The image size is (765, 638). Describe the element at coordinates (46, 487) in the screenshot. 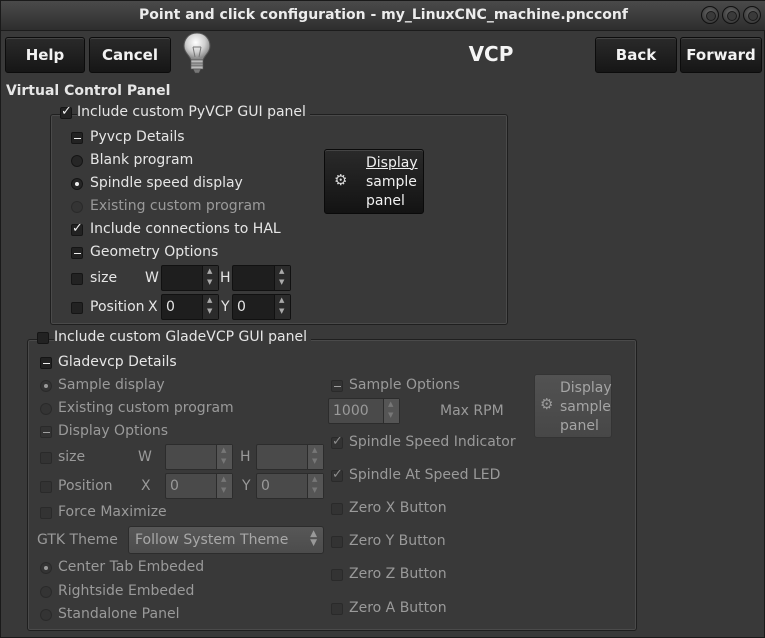

I see `glade-position-checkbox` at that location.